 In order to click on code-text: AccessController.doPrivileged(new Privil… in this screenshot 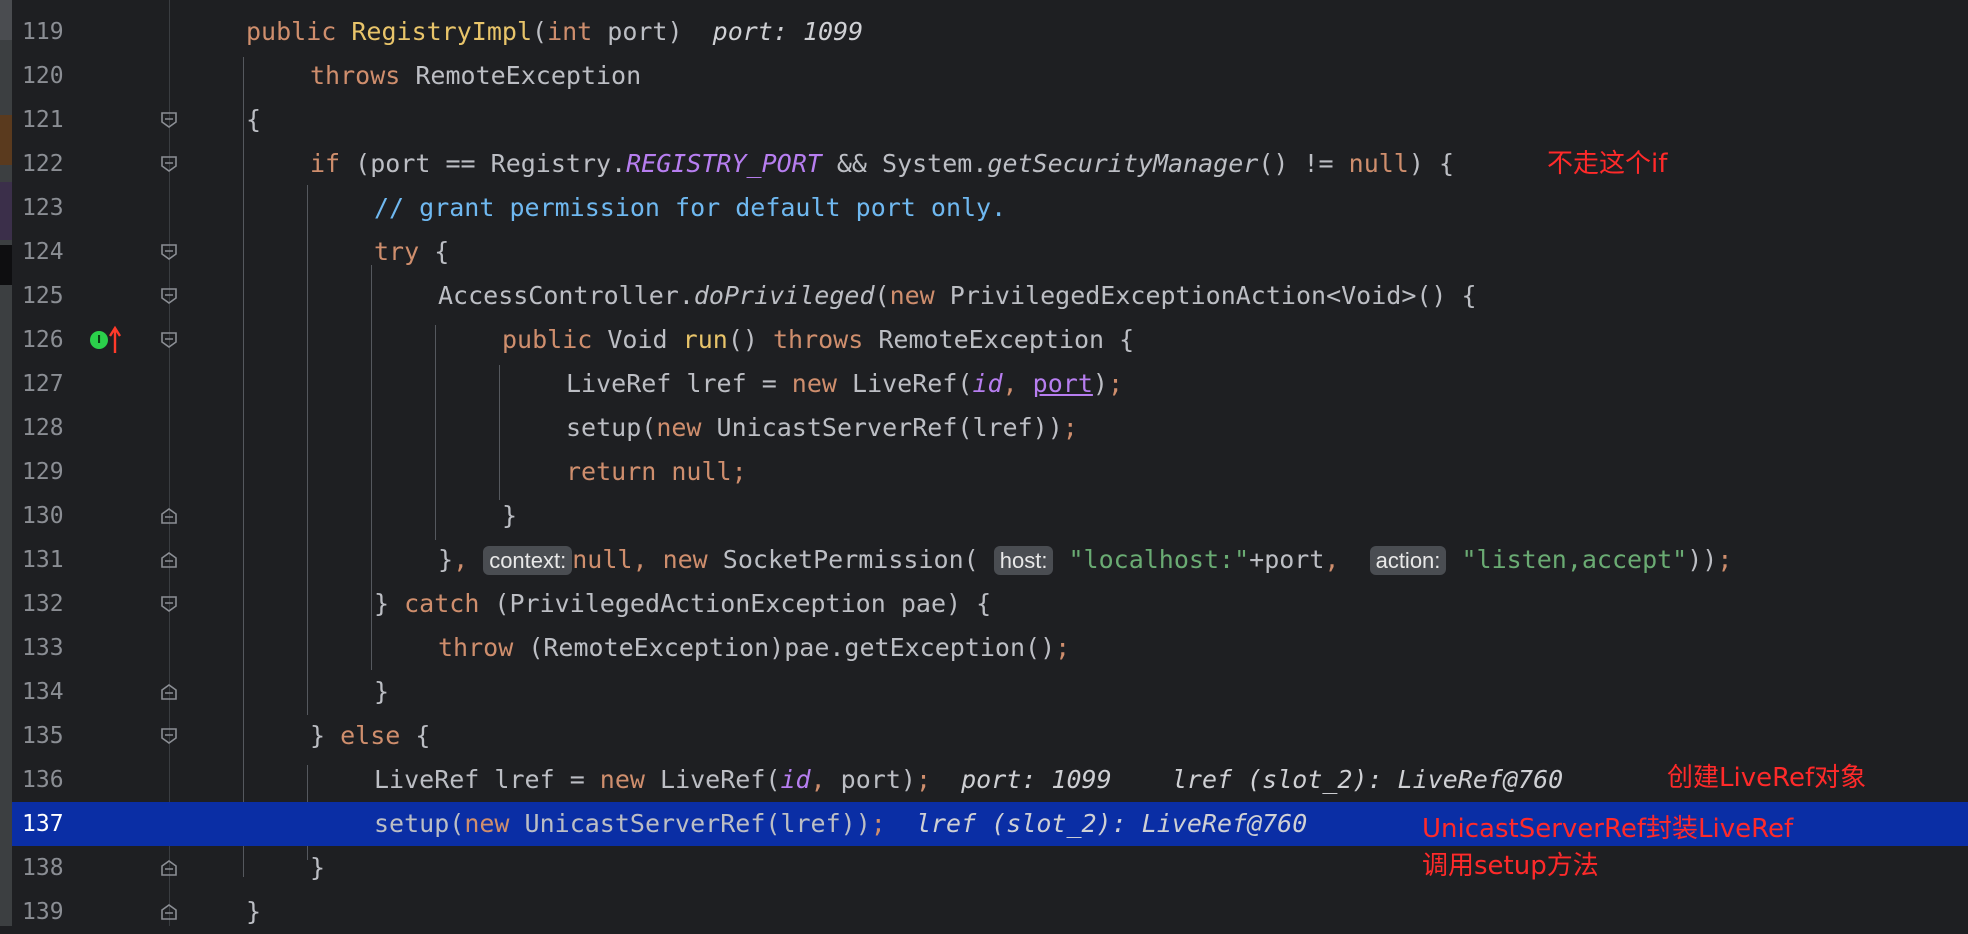, I will do `click(957, 295)`.